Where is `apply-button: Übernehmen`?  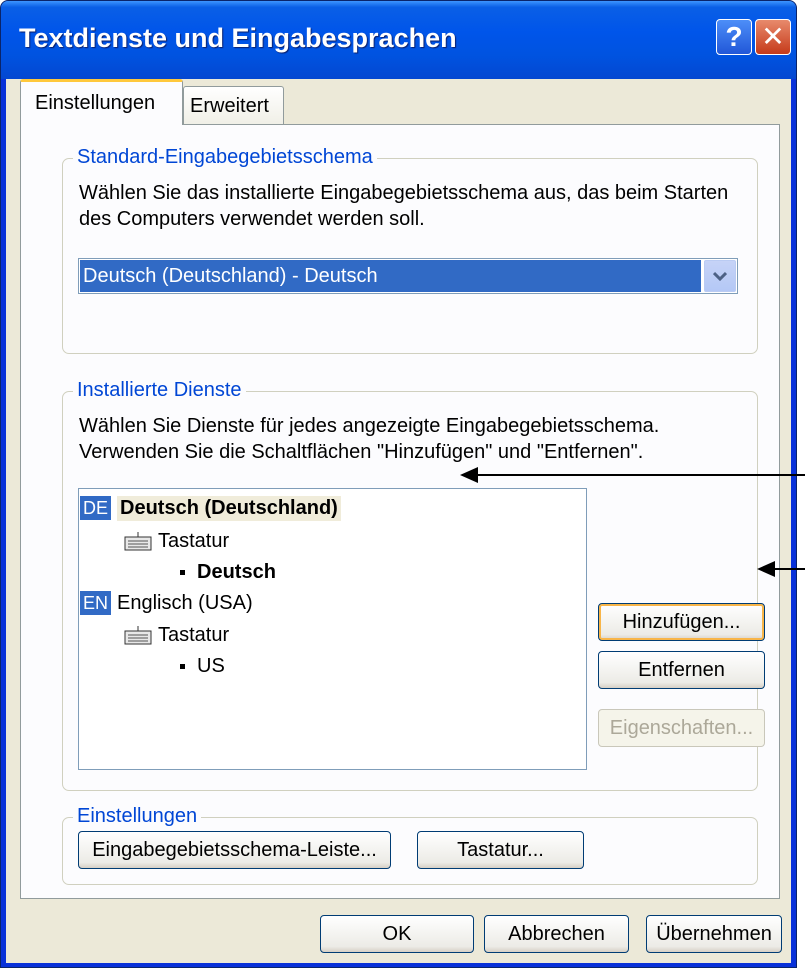 apply-button: Übernehmen is located at coordinates (714, 934).